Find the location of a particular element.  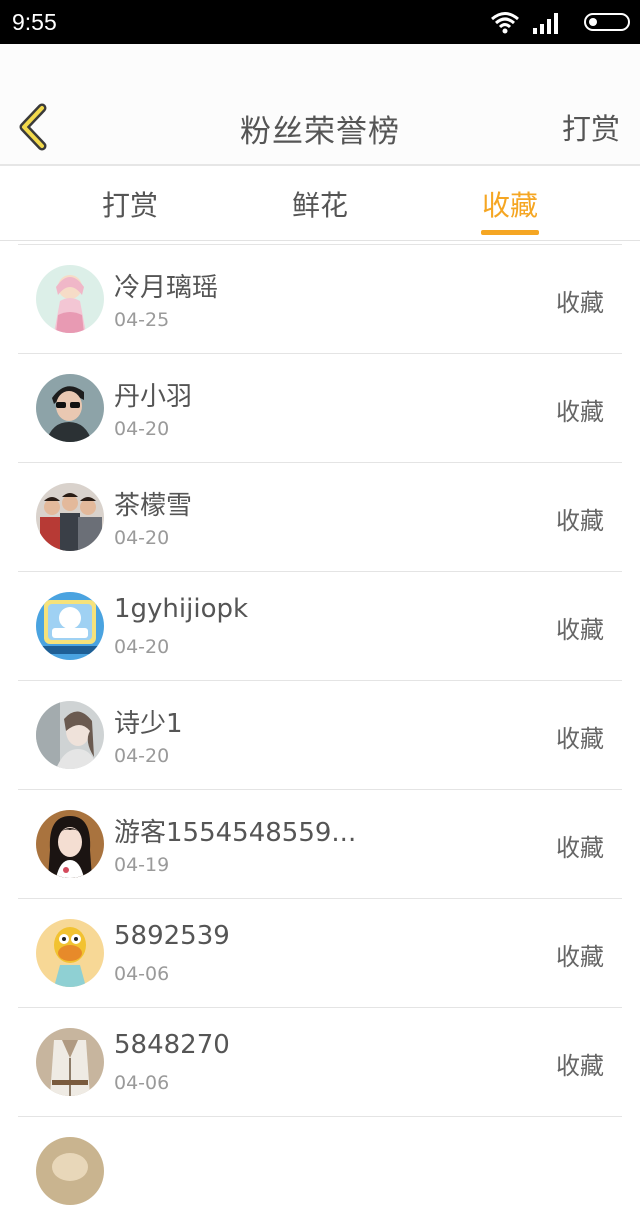

user-date: 04-19 is located at coordinates (142, 865).